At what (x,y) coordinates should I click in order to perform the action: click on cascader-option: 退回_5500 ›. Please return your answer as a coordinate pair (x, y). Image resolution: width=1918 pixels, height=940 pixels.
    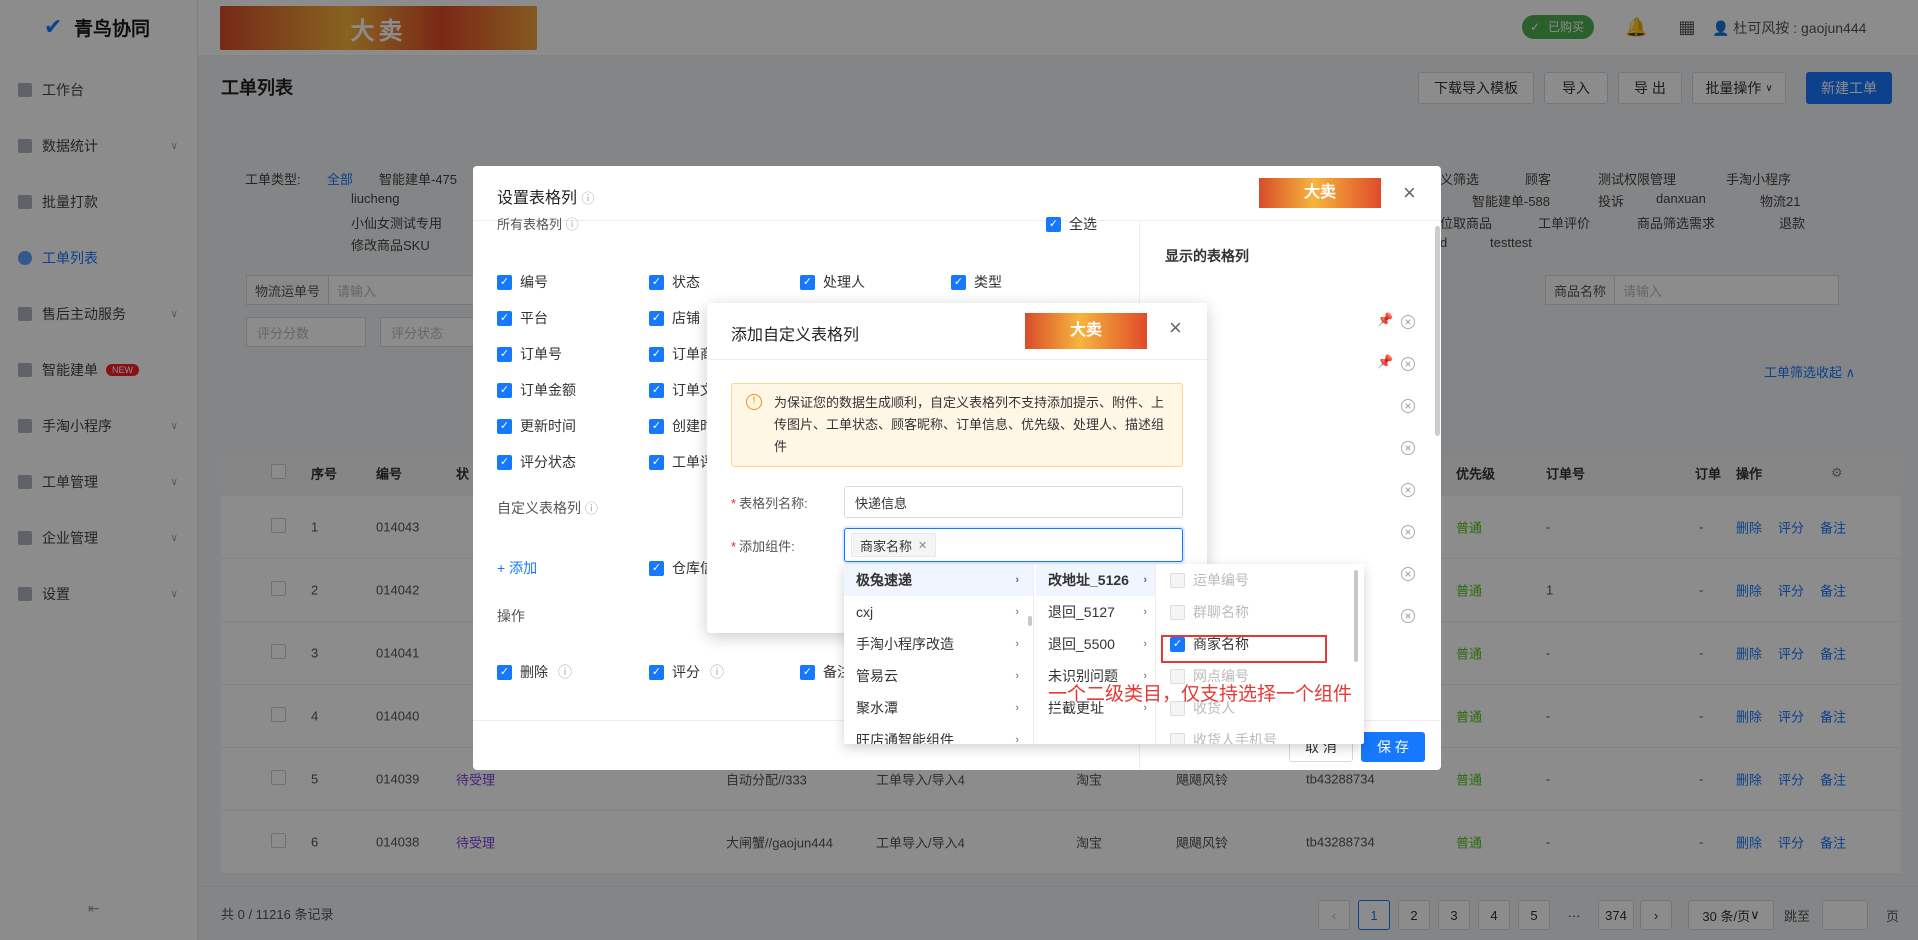
    Looking at the image, I should click on (1095, 644).